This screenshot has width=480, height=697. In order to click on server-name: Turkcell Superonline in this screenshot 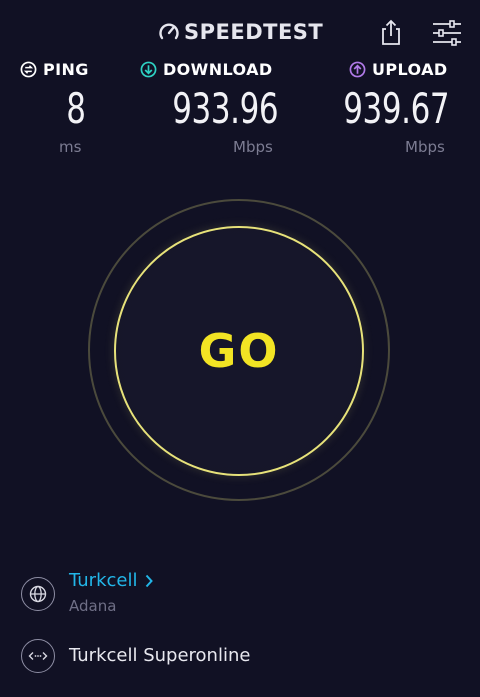, I will do `click(159, 655)`.